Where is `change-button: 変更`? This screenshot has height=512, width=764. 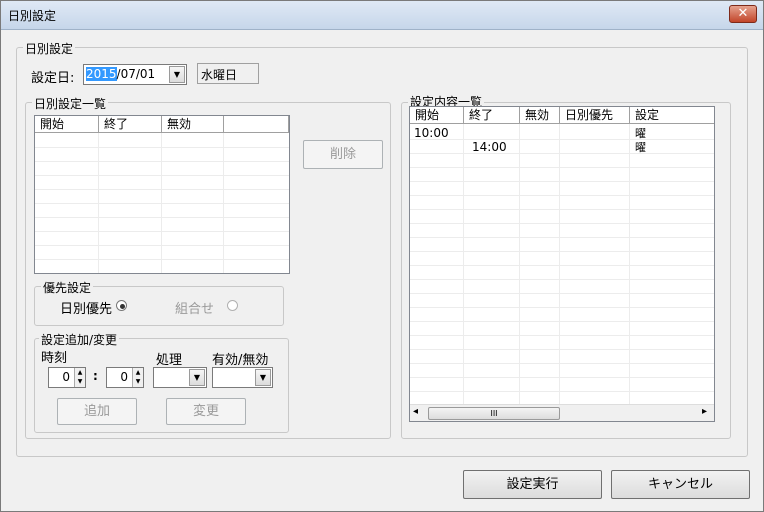
change-button: 変更 is located at coordinates (206, 411).